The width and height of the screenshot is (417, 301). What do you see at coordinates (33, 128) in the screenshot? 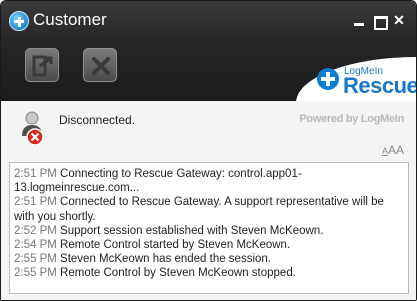
I see `disconnected-user-icon` at bounding box center [33, 128].